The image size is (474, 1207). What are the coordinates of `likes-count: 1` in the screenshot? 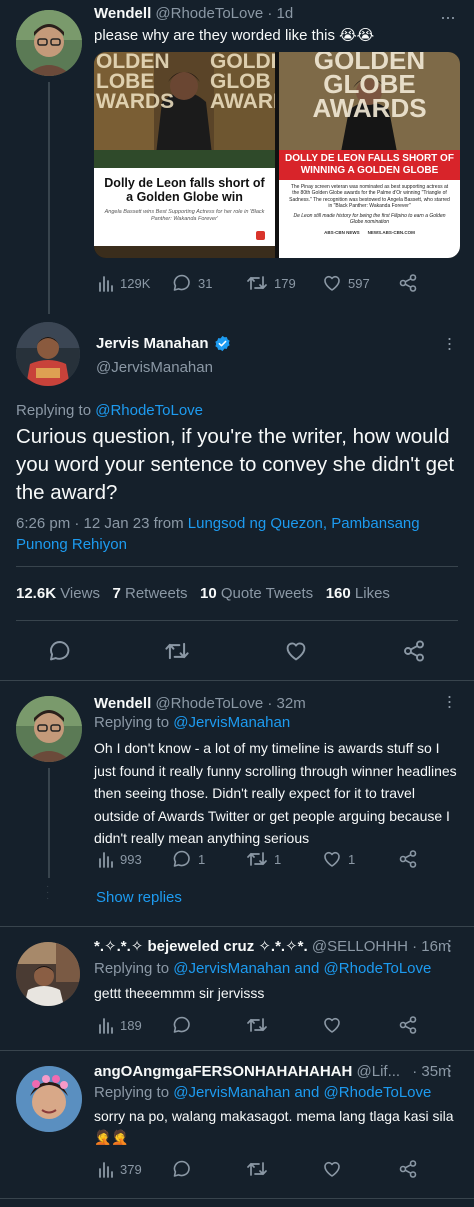 It's located at (352, 859).